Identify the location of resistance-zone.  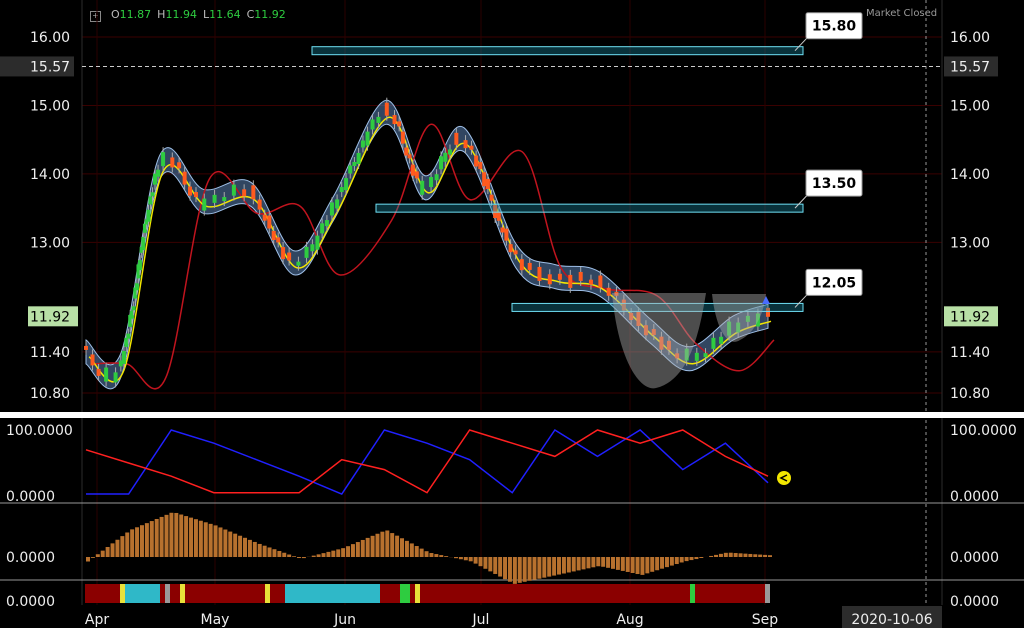
(557, 51).